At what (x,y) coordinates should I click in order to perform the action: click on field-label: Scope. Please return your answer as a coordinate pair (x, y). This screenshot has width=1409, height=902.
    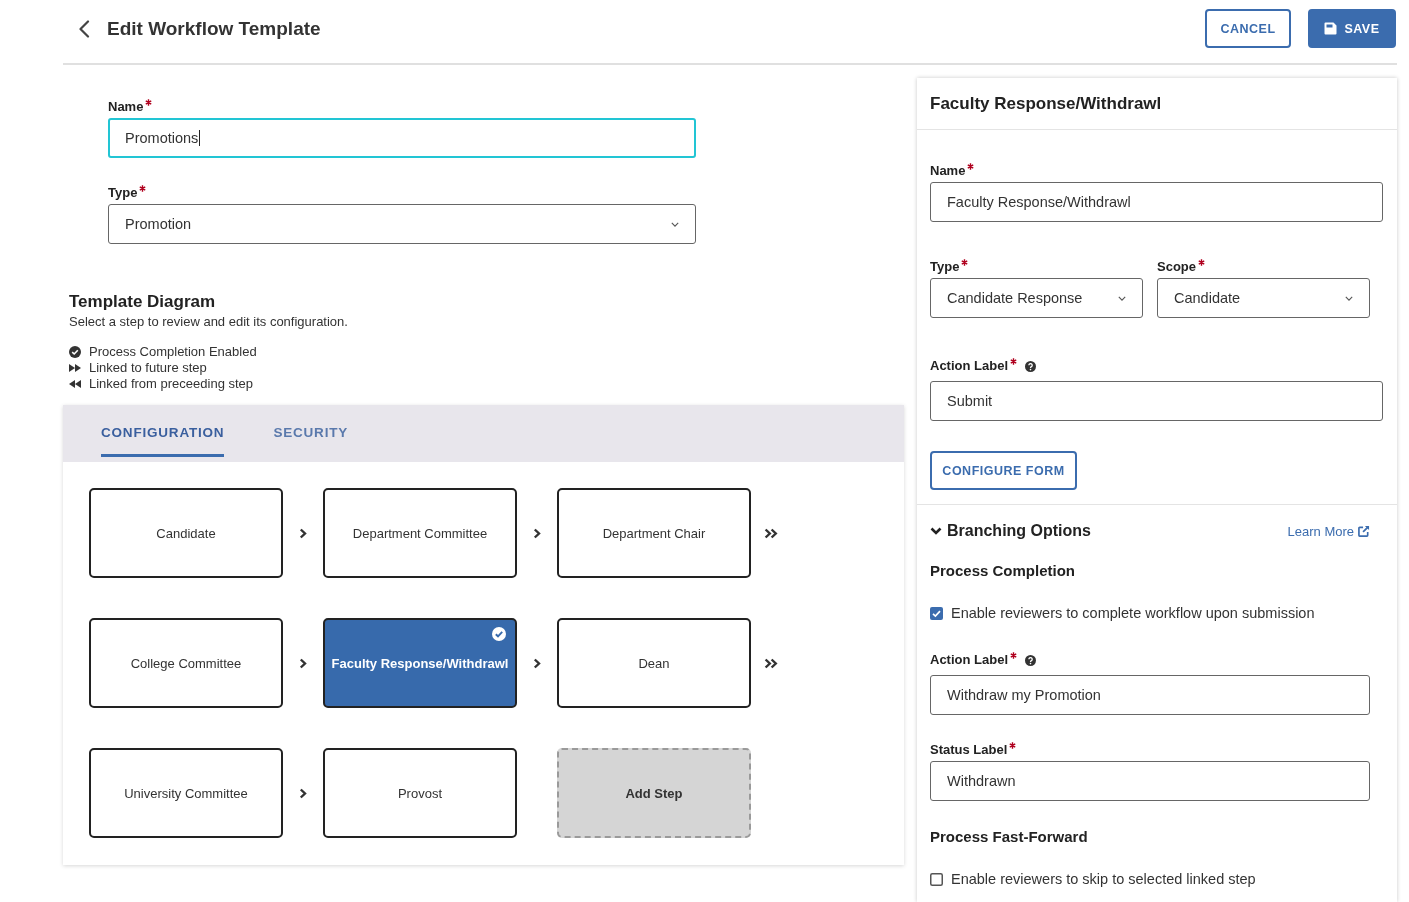
    Looking at the image, I should click on (1176, 267).